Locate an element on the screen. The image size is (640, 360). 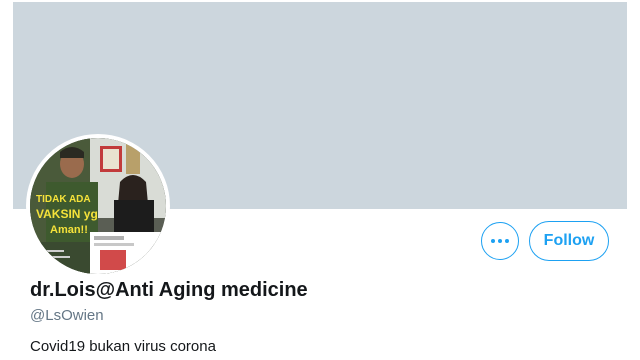
avatar-image: TIDAK ADA VAKSIN yg Aman!! is located at coordinates (98, 206).